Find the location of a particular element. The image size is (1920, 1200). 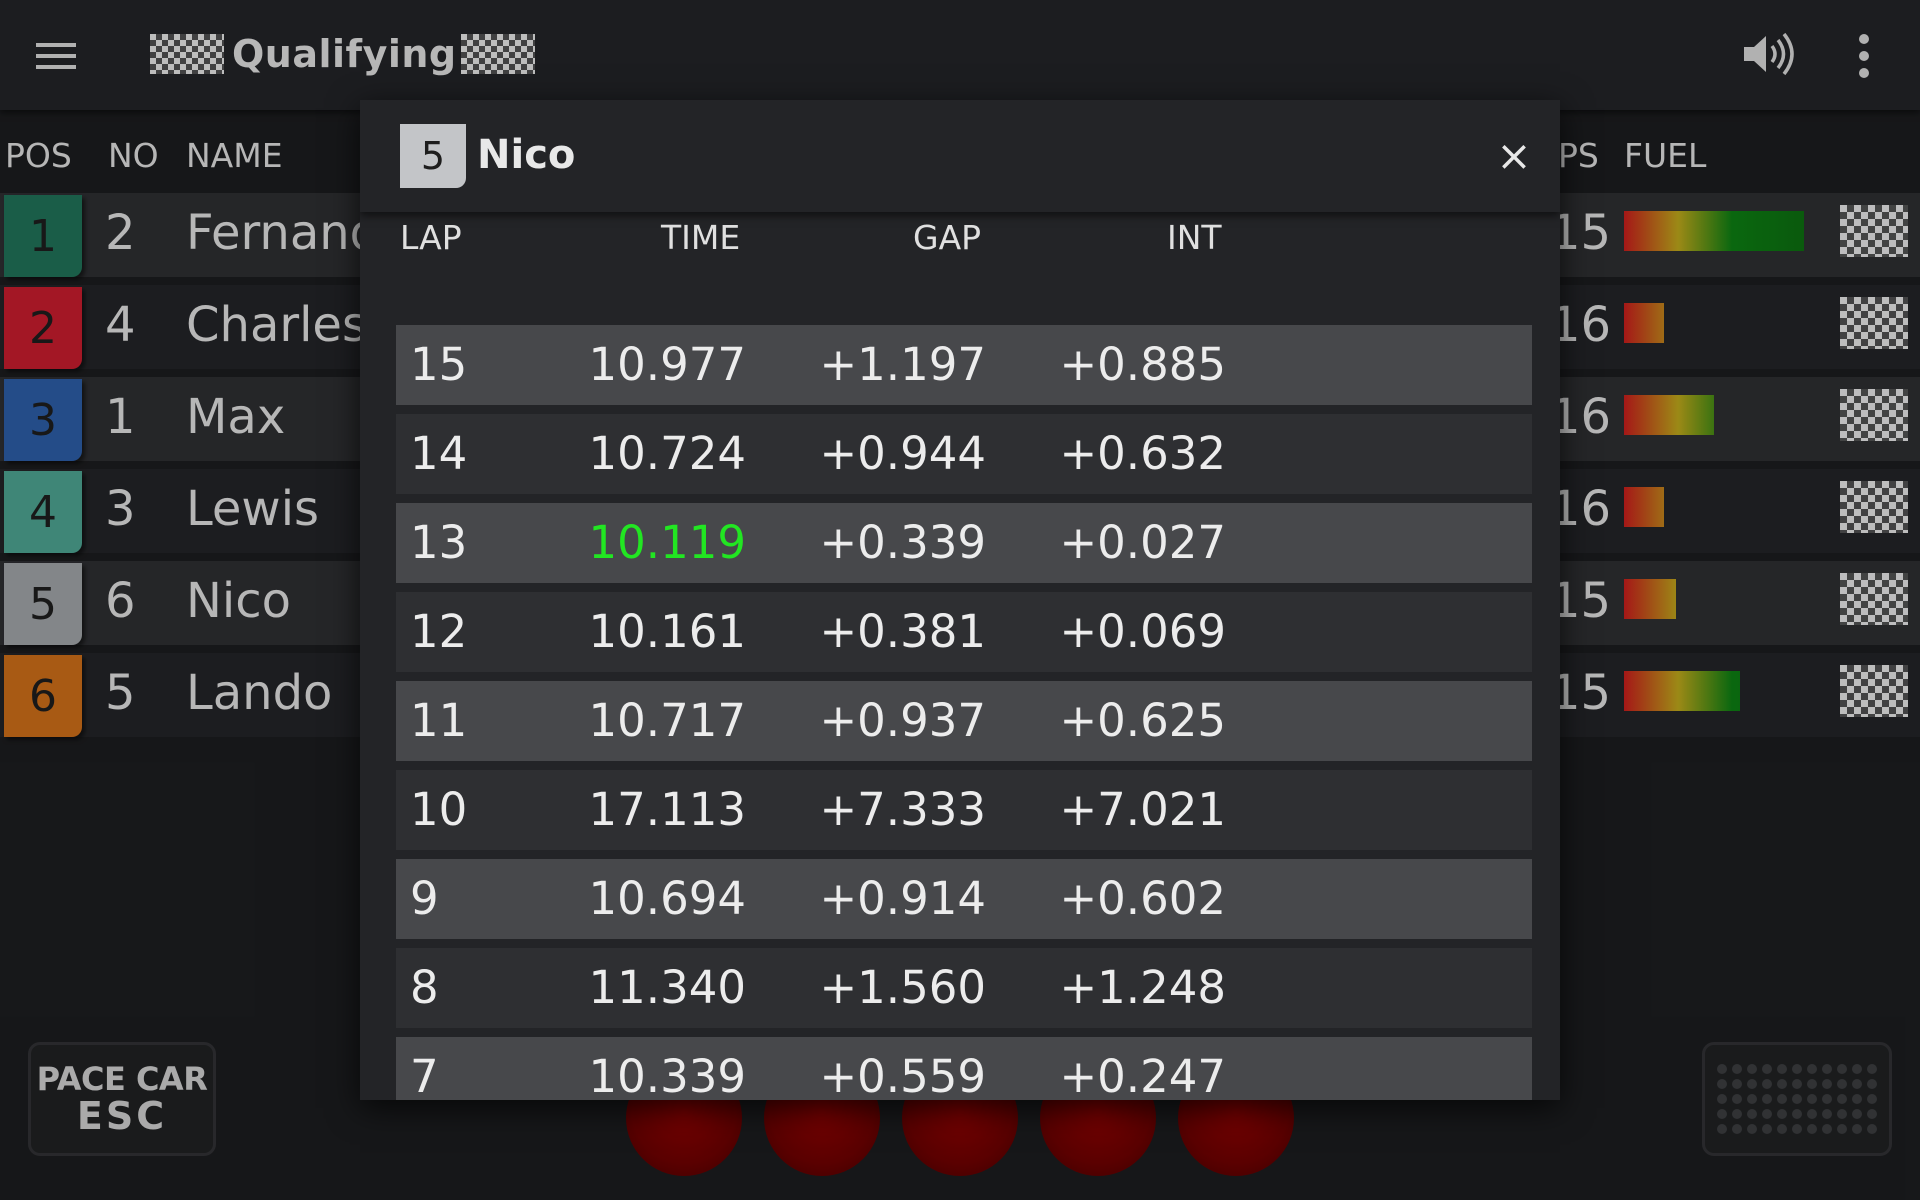

lap-gap: +0.559 is located at coordinates (902, 1075).